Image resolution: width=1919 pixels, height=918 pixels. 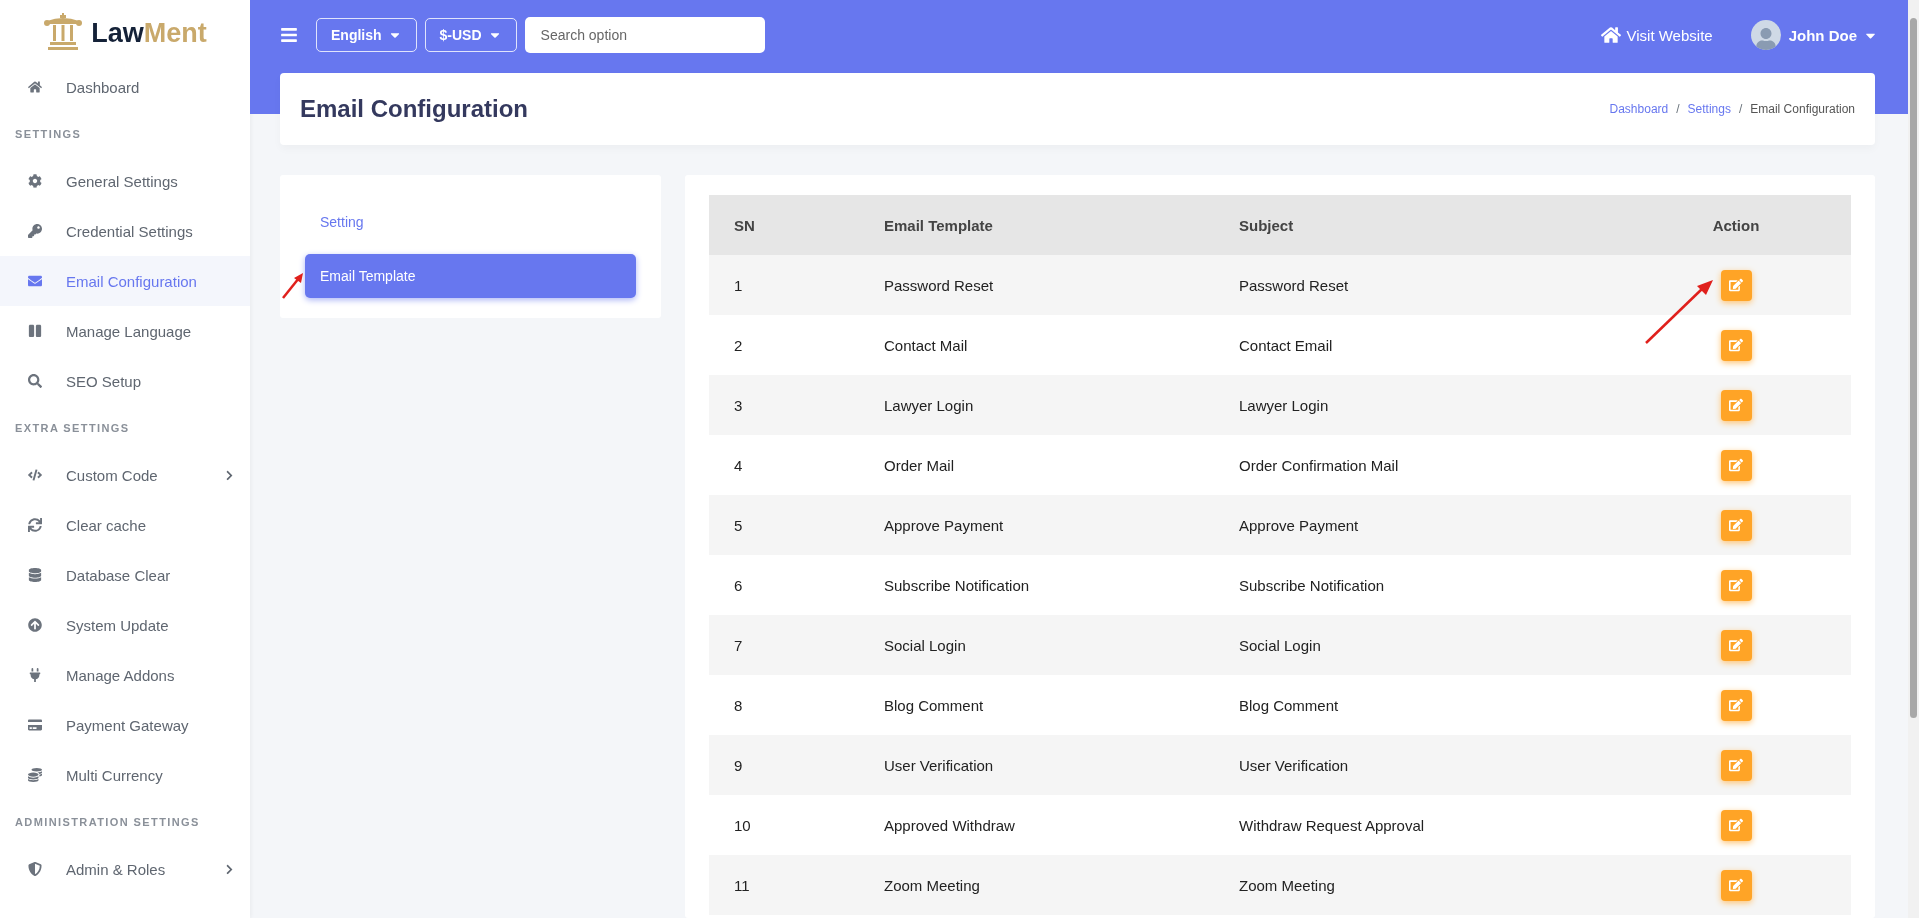 What do you see at coordinates (1736, 225) in the screenshot?
I see `column-header: Action` at bounding box center [1736, 225].